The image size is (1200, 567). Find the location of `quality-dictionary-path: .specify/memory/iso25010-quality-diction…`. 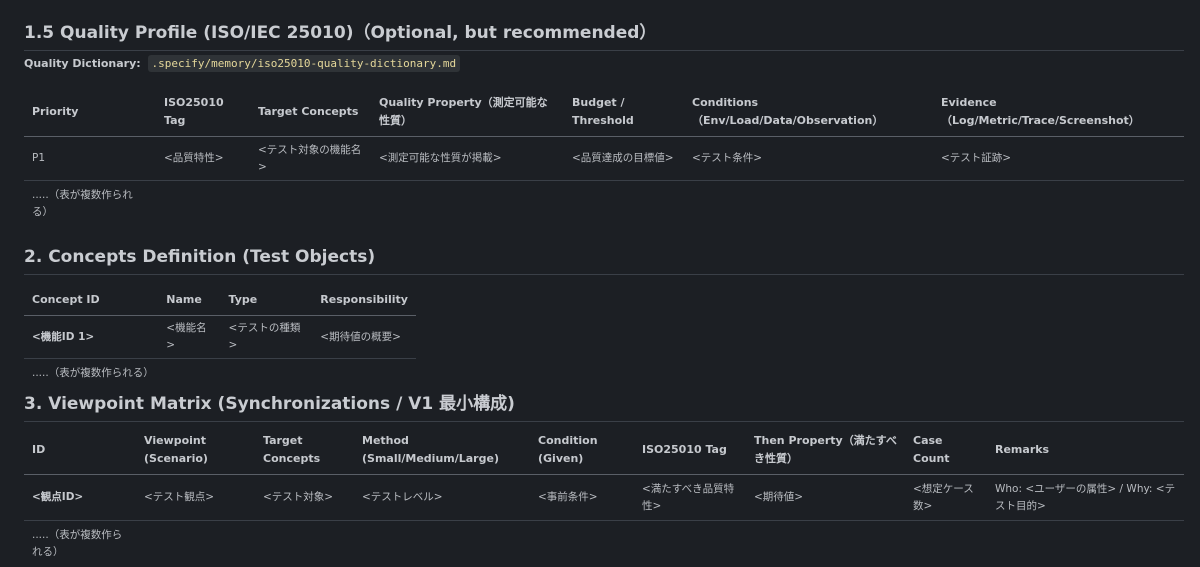

quality-dictionary-path: .specify/memory/iso25010-quality-diction… is located at coordinates (304, 63).